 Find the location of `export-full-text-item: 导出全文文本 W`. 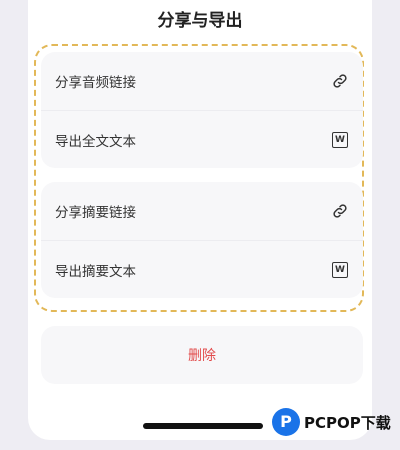

export-full-text-item: 导出全文文本 W is located at coordinates (202, 139).